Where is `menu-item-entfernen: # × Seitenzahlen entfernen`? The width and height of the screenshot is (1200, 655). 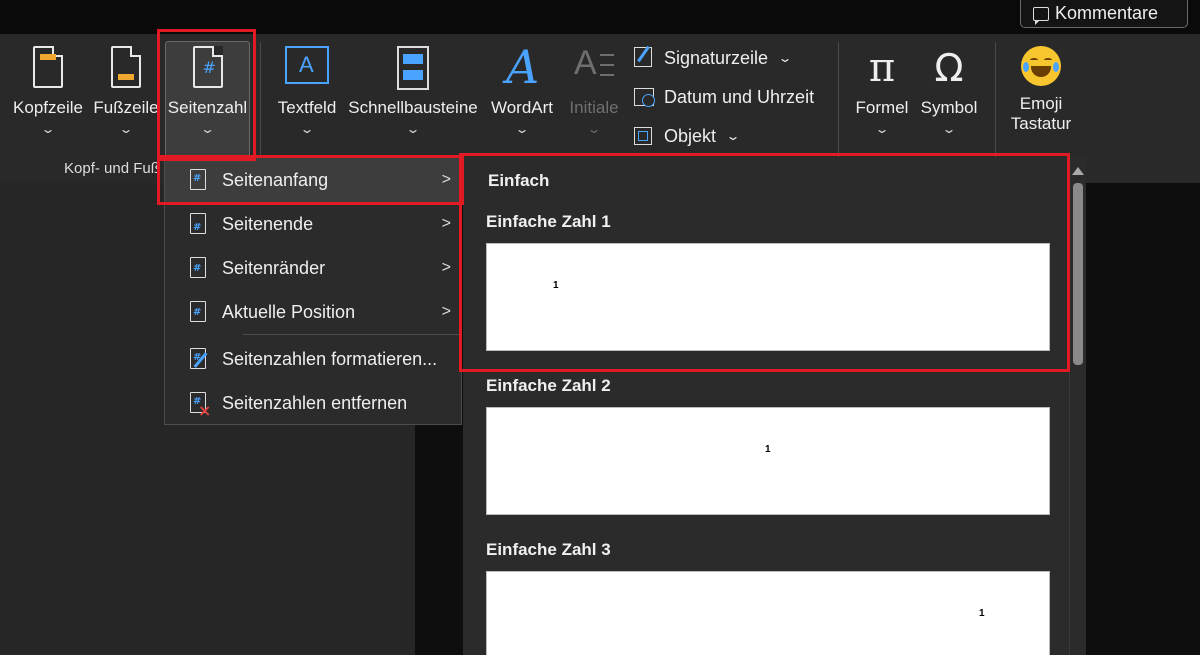
menu-item-entfernen: # × Seitenzahlen entfernen is located at coordinates (313, 403).